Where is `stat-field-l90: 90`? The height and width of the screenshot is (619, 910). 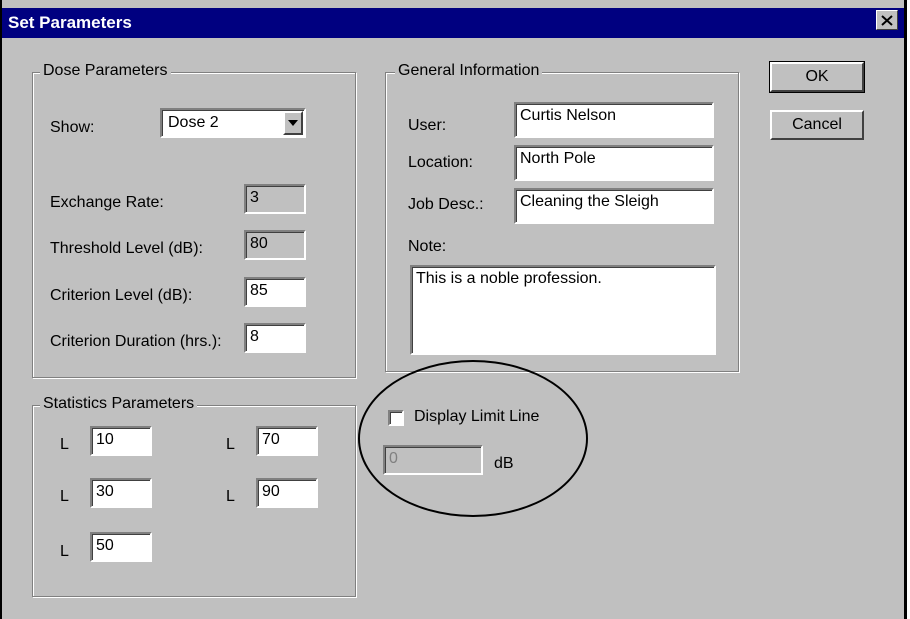
stat-field-l90: 90 is located at coordinates (287, 493).